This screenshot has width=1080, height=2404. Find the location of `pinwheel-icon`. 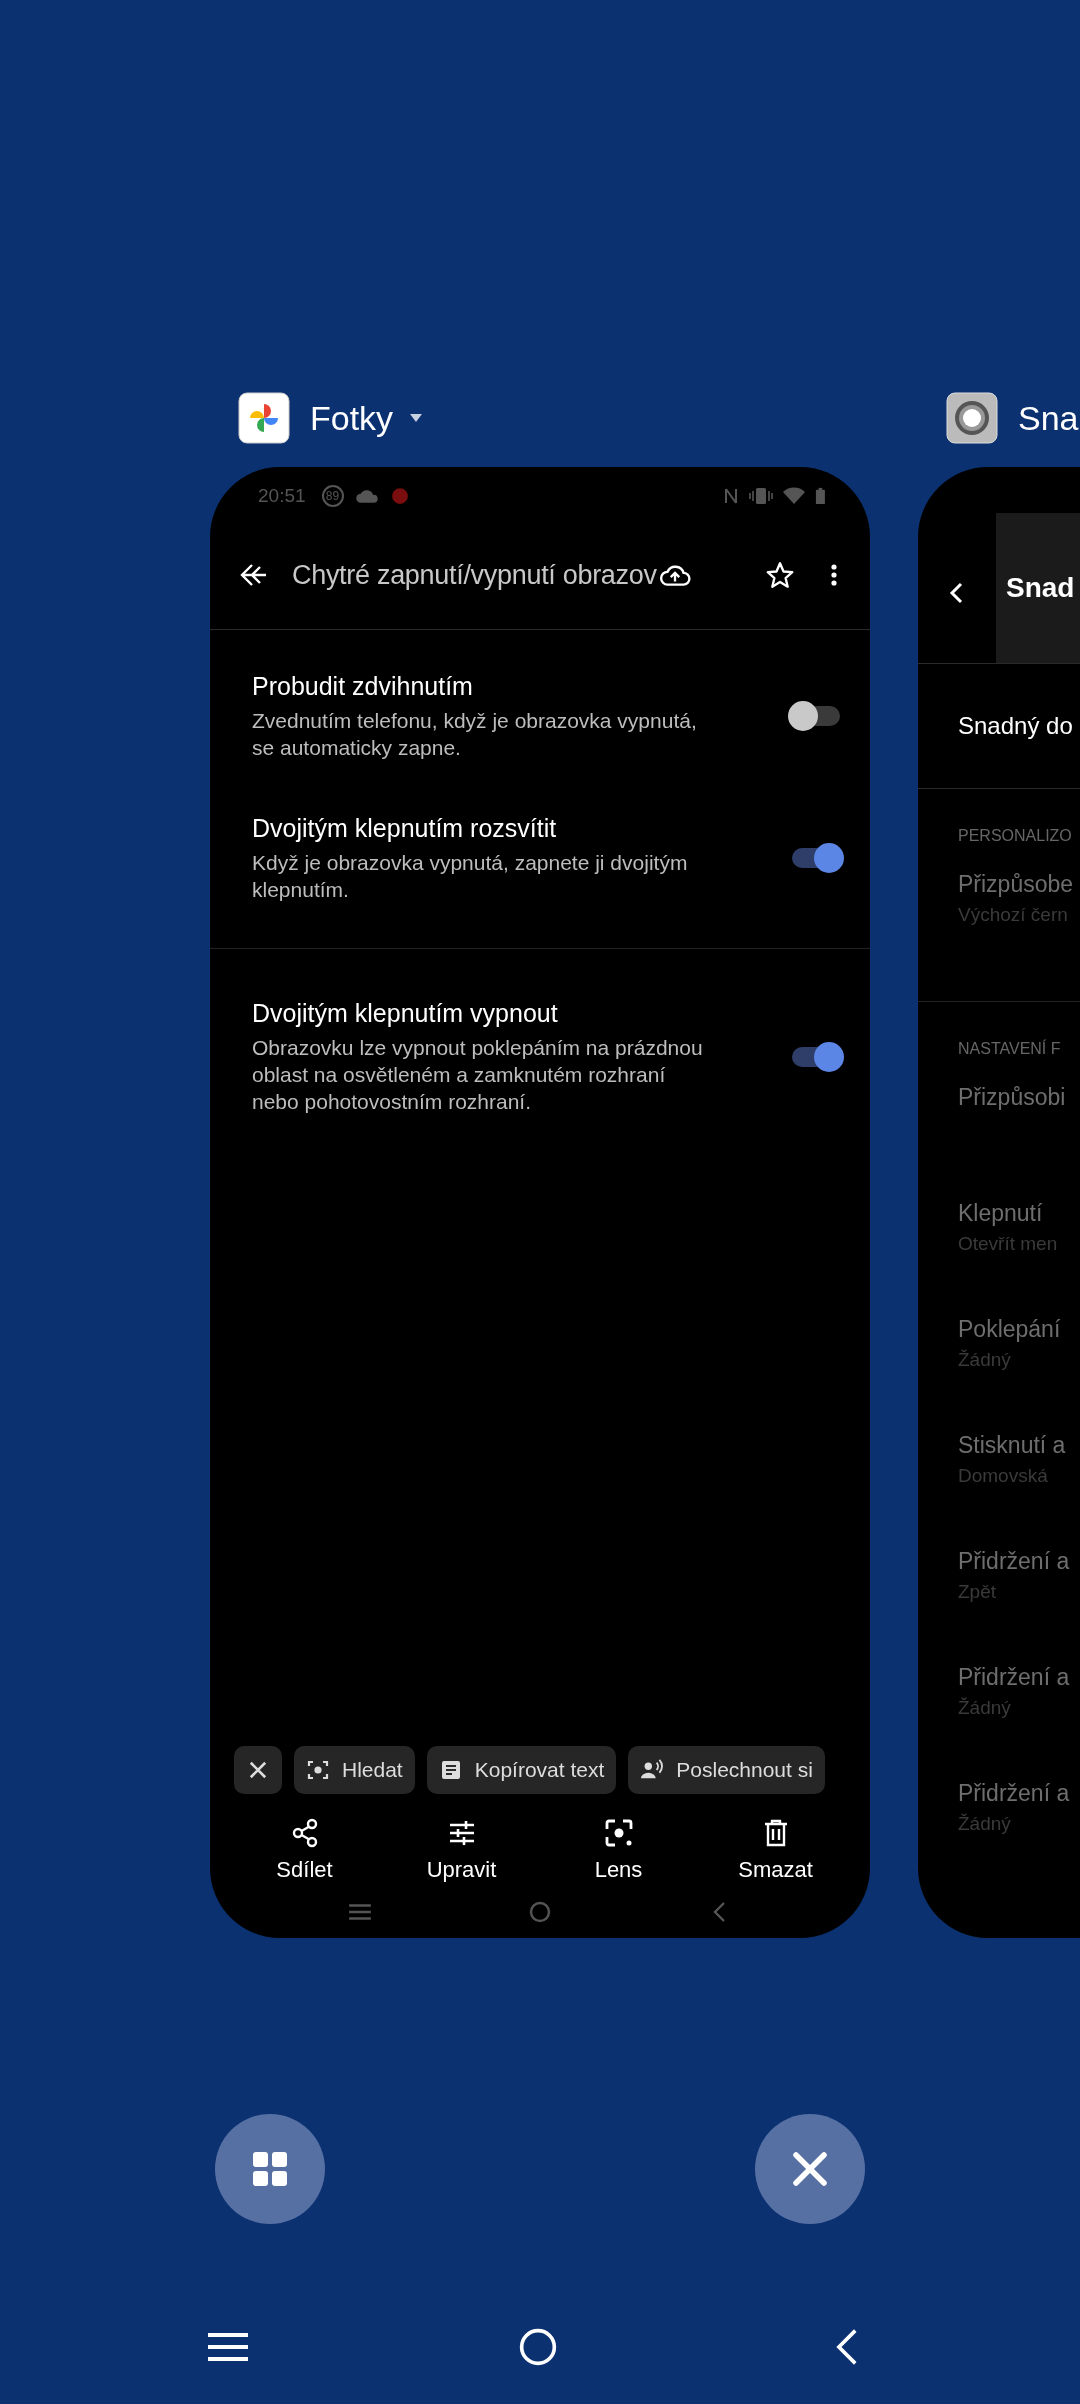

pinwheel-icon is located at coordinates (264, 418).